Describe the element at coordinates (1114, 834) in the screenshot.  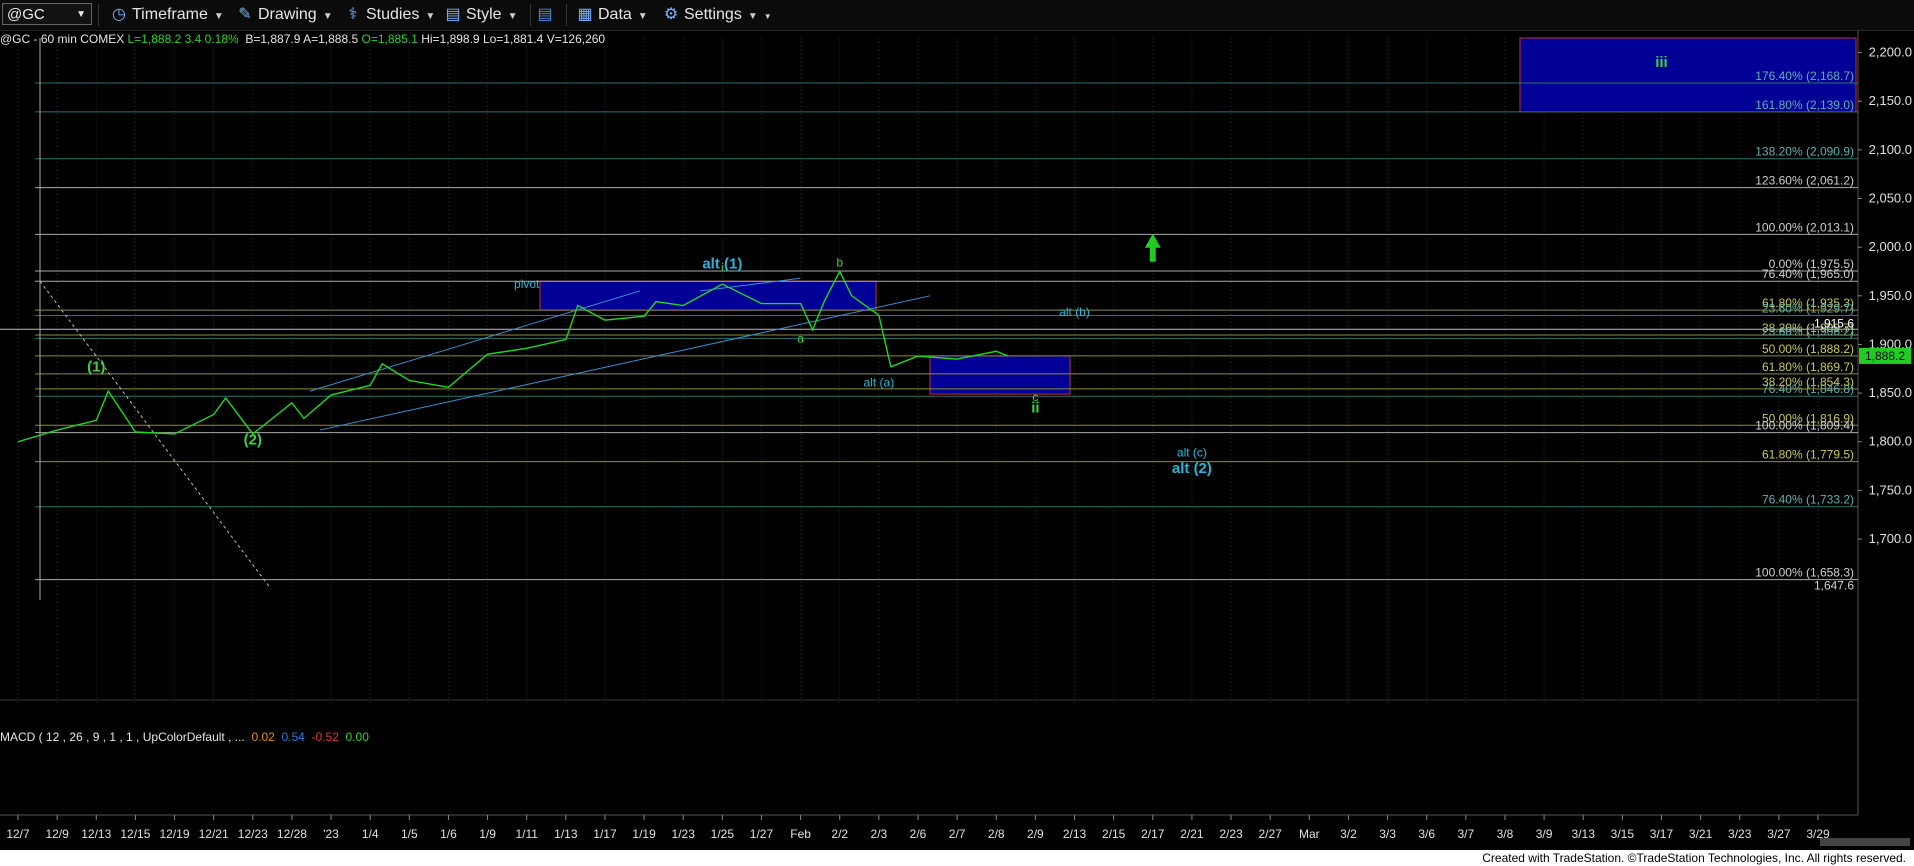
I see `x-tick-label: 2/15` at that location.